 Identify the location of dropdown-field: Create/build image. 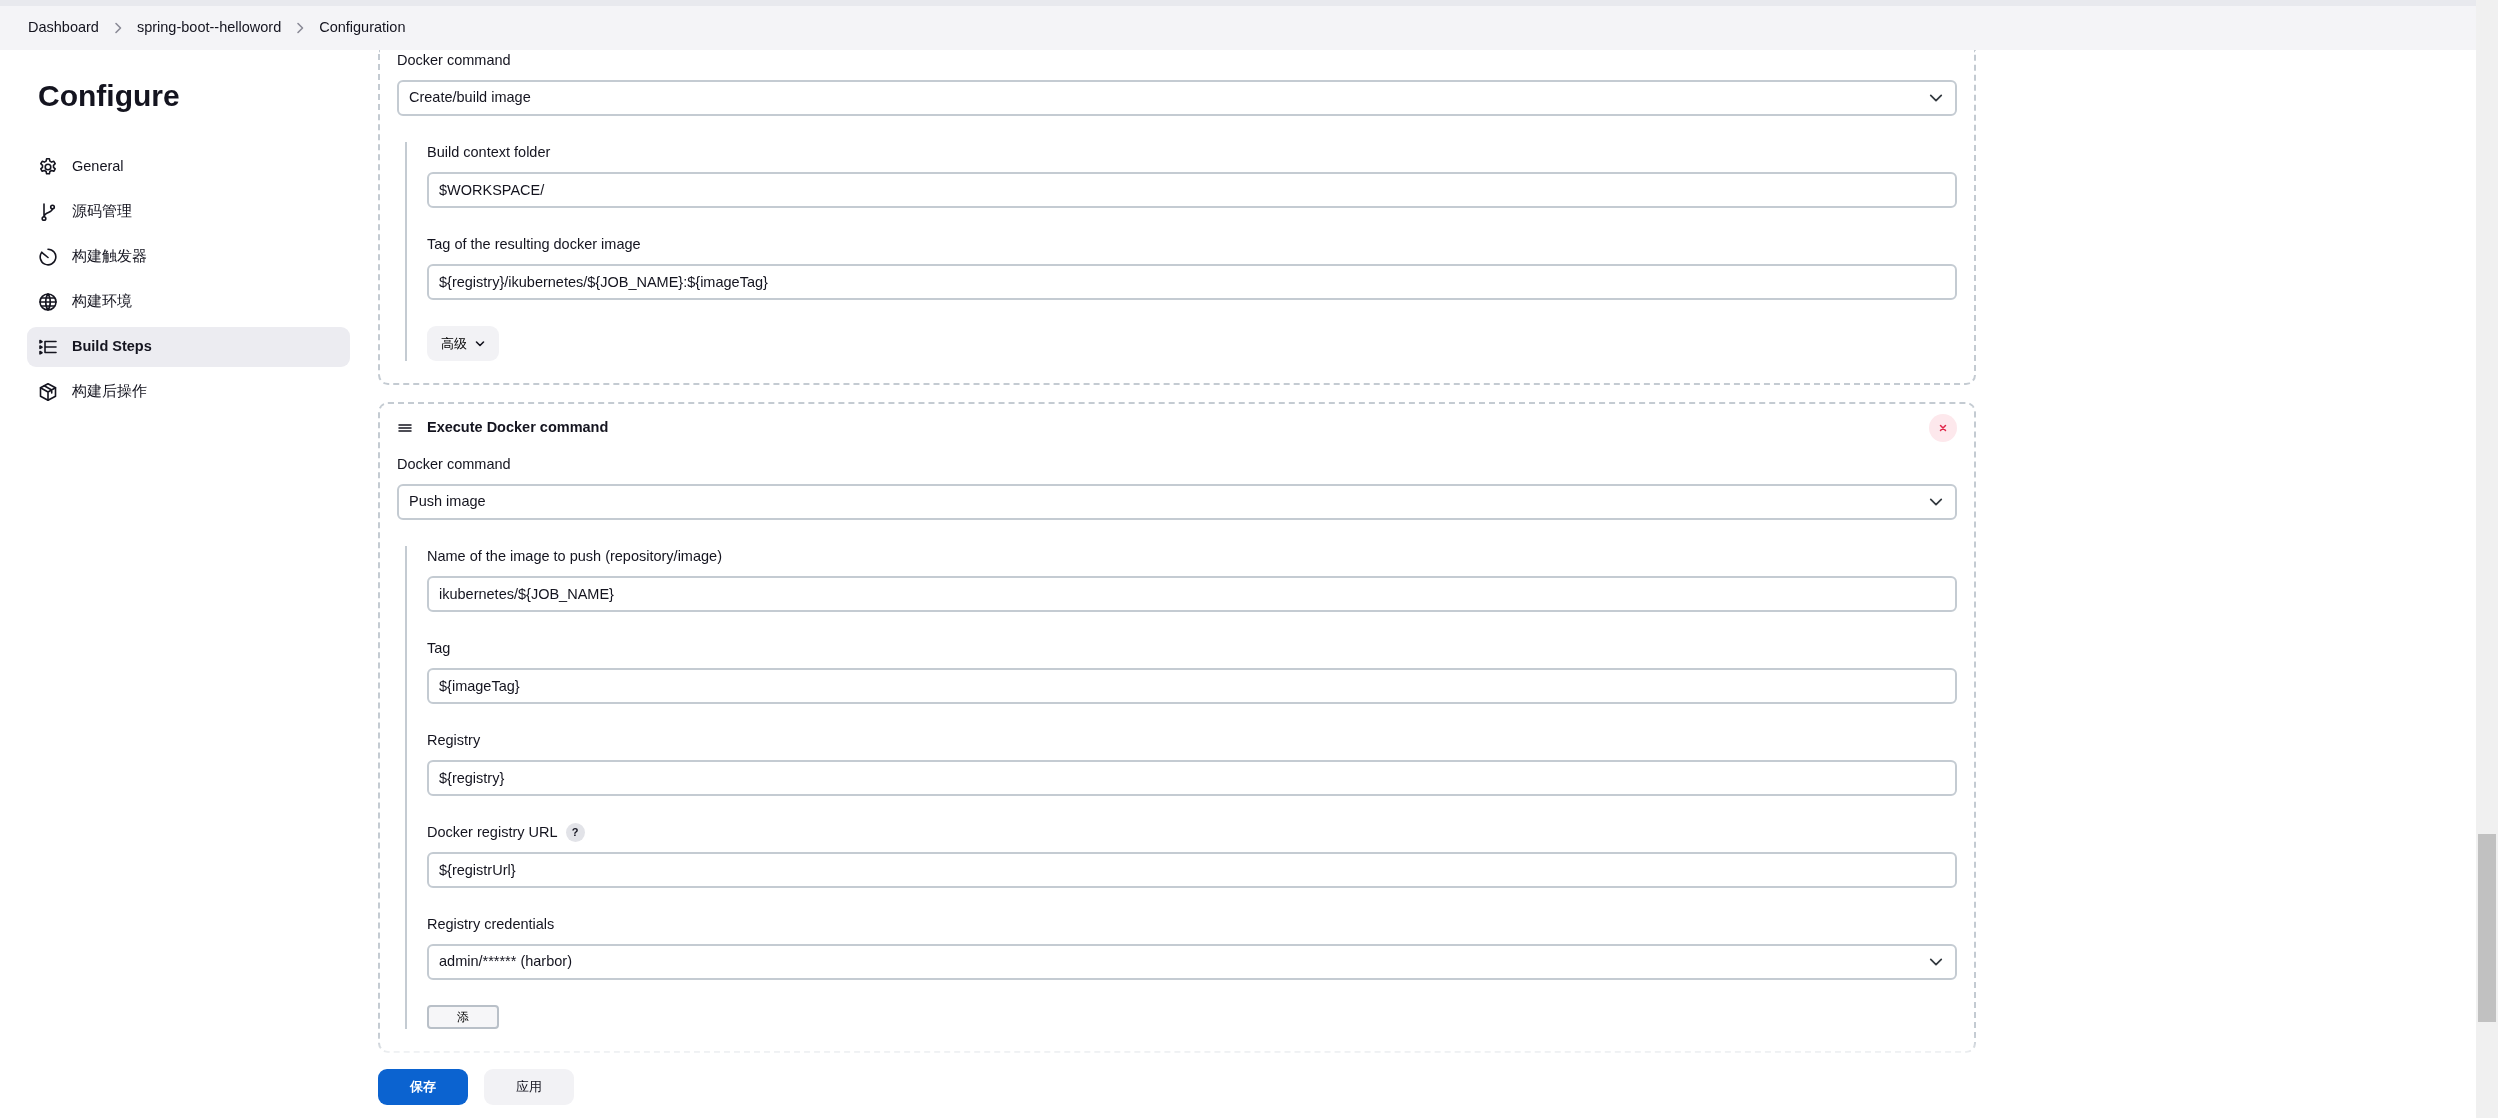
(1177, 98).